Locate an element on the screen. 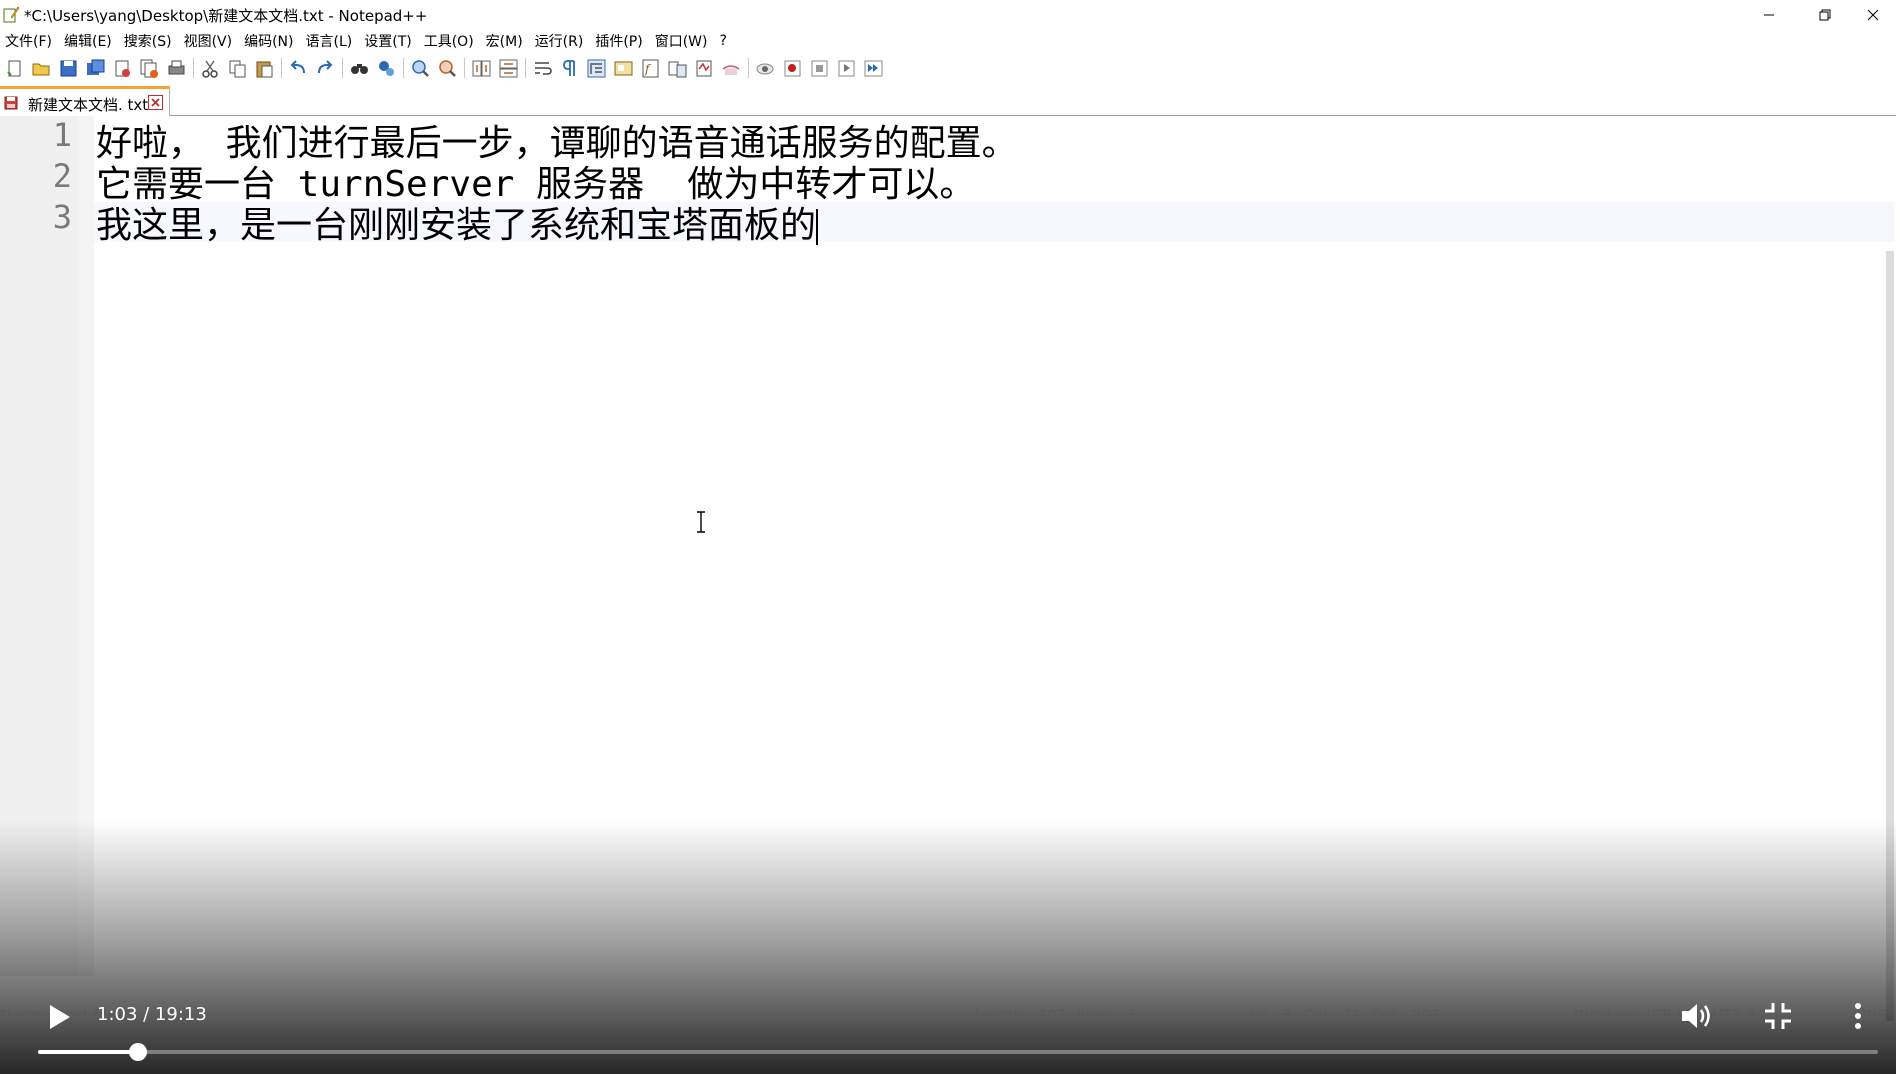 Image resolution: width=1896 pixels, height=1074 pixels. open-file-icon is located at coordinates (41, 69).